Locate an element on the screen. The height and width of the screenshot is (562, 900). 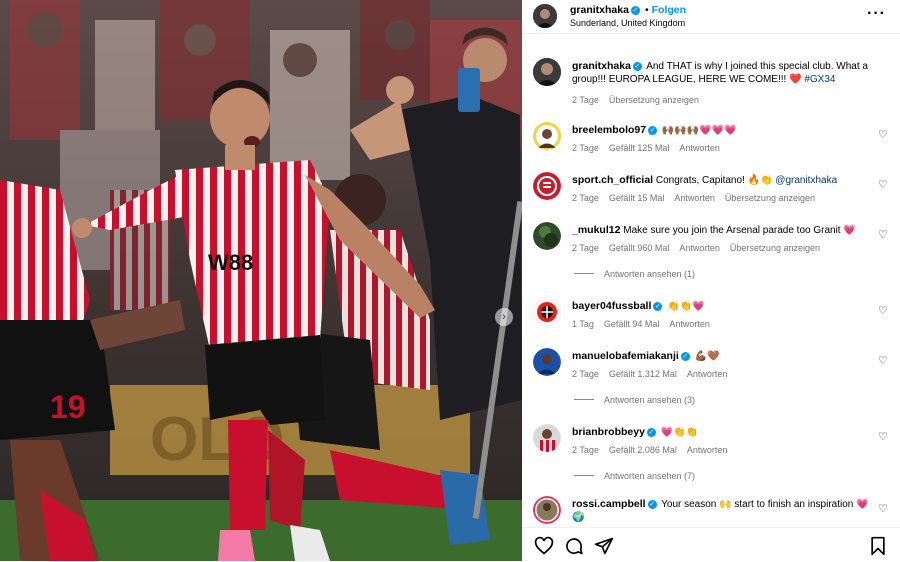
bookmark-icon is located at coordinates (878, 546).